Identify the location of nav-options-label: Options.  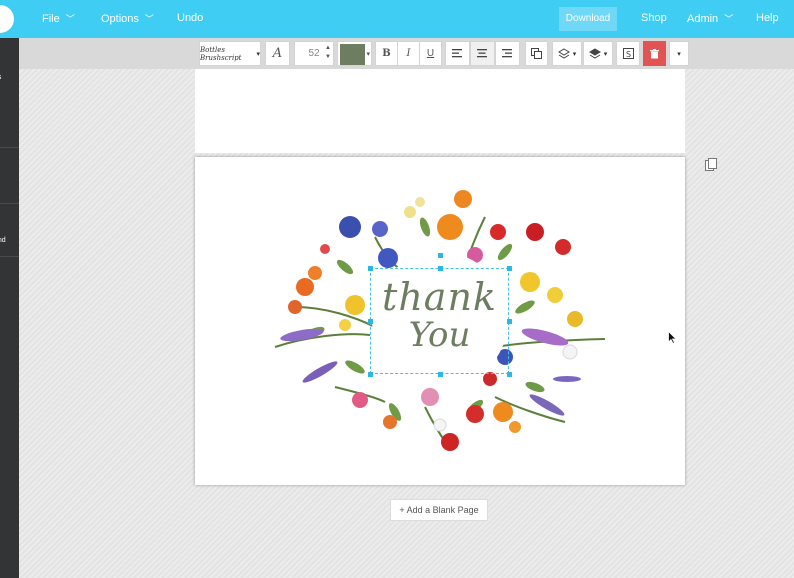
(120, 19).